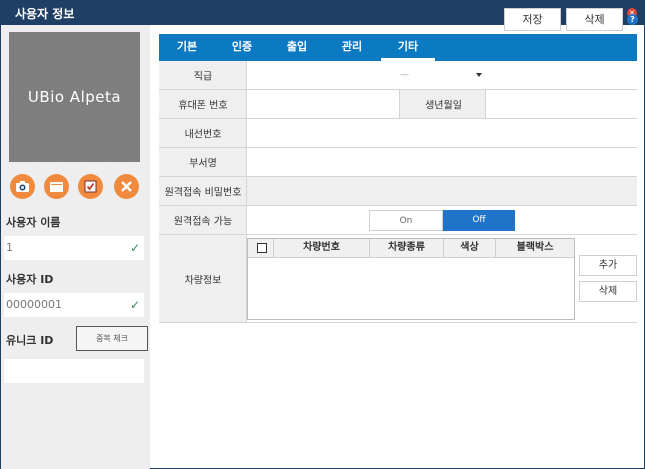 This screenshot has height=469, width=645. What do you see at coordinates (442, 133) in the screenshot?
I see `extension-input` at bounding box center [442, 133].